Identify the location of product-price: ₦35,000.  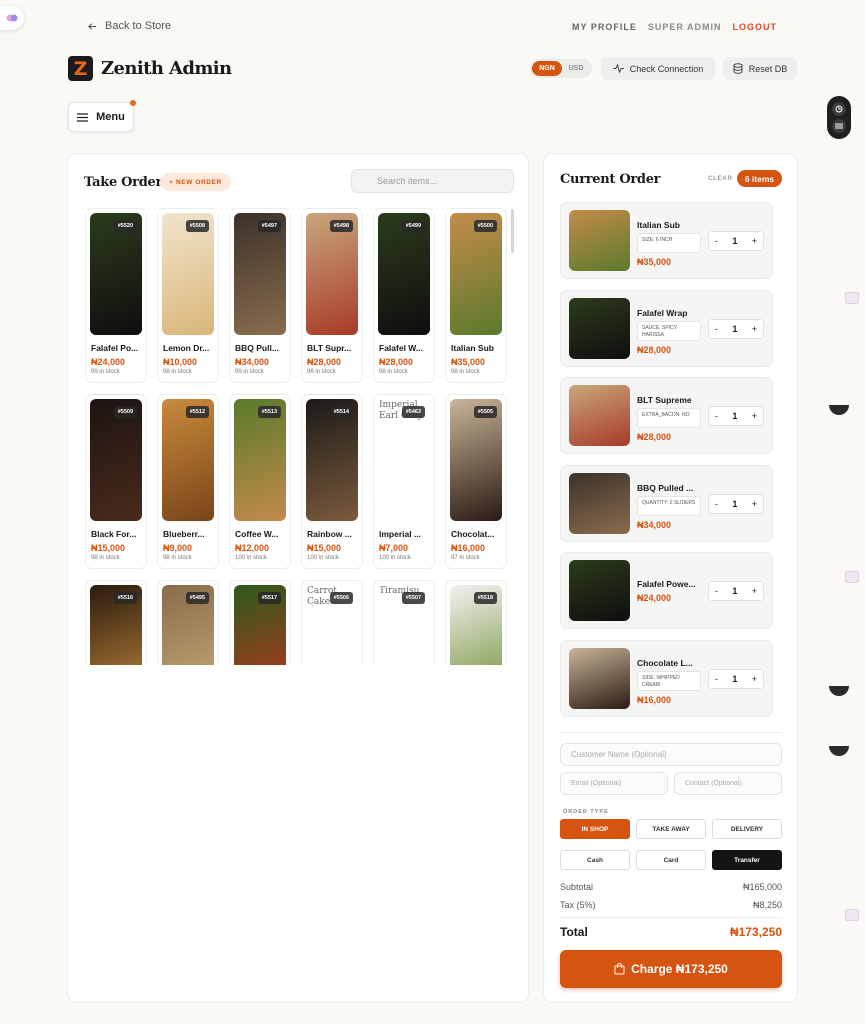
(468, 362).